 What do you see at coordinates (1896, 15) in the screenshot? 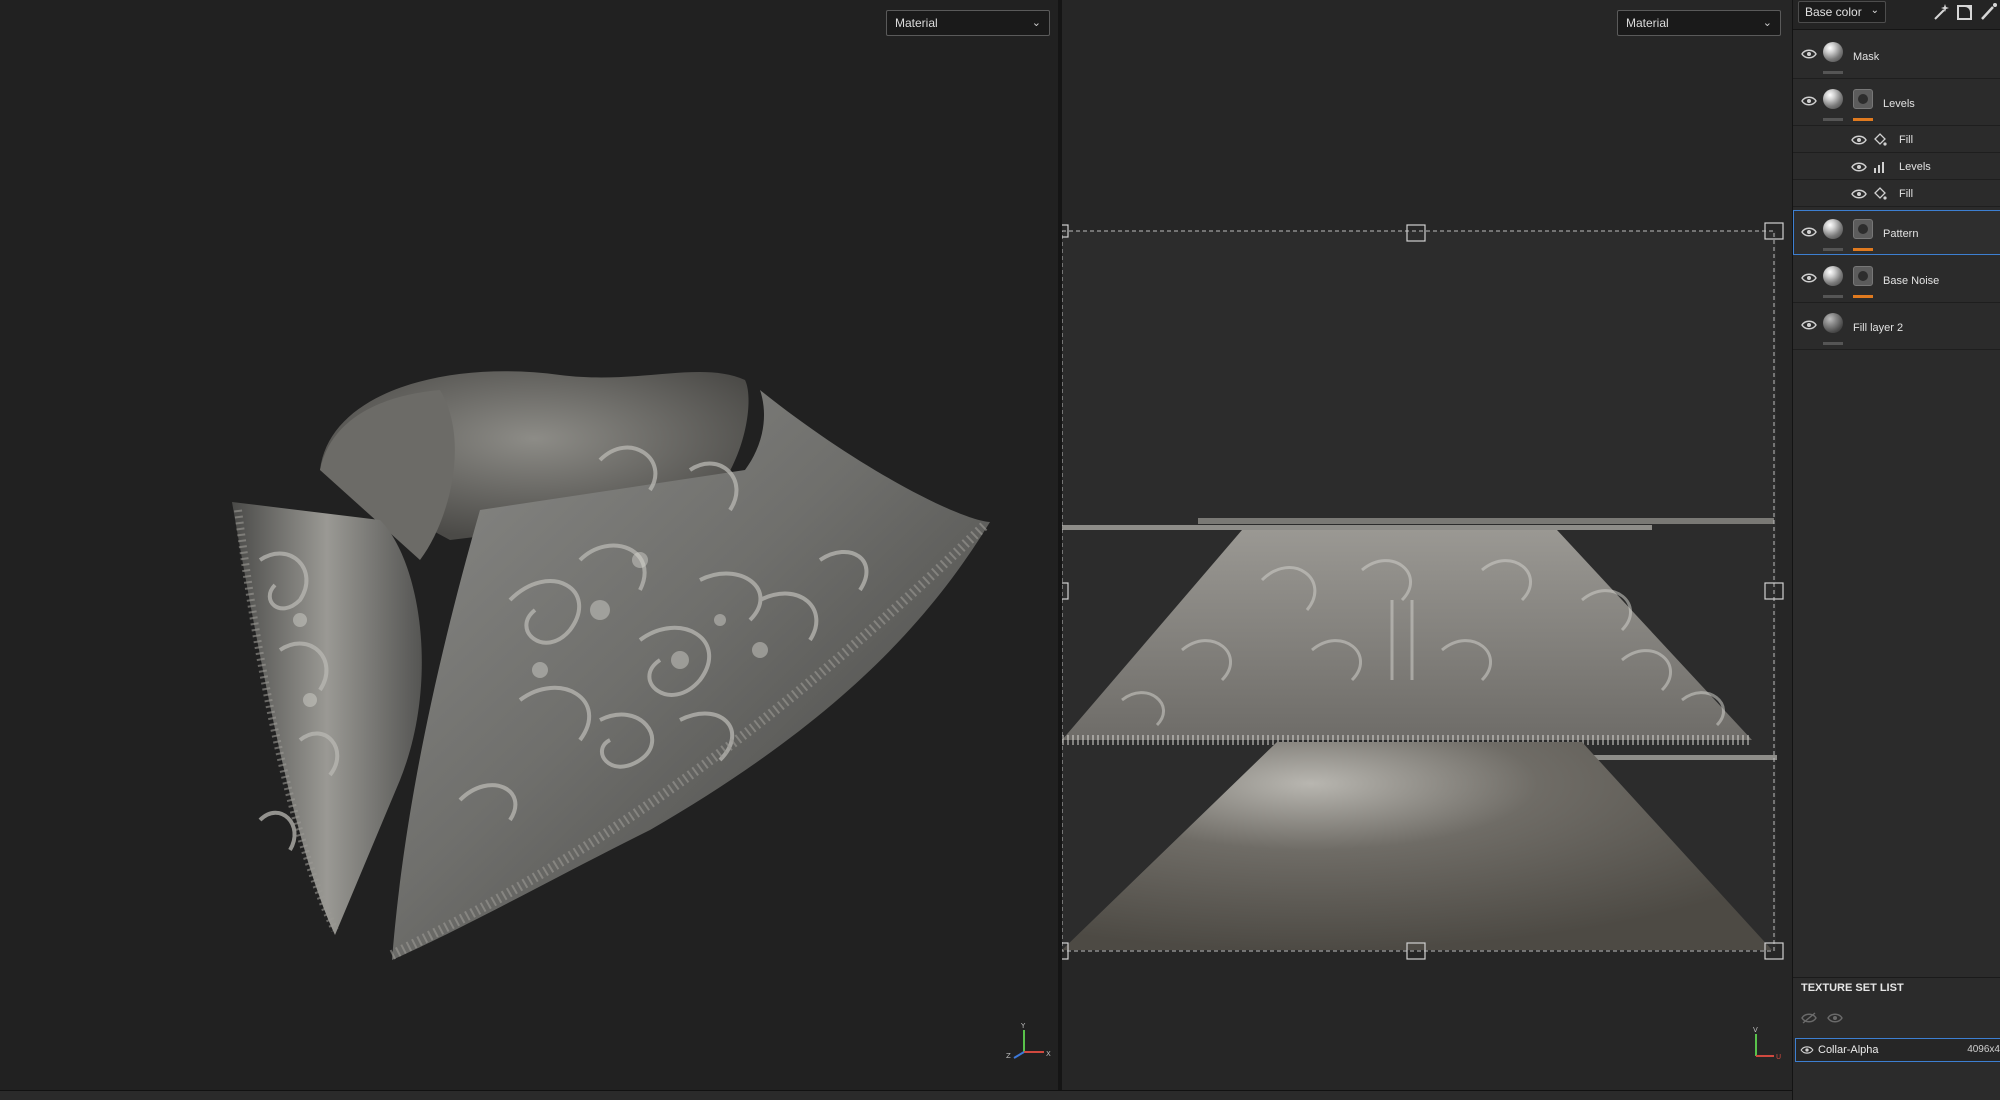
I see `layer-toolbar: Base color ⌄` at bounding box center [1896, 15].